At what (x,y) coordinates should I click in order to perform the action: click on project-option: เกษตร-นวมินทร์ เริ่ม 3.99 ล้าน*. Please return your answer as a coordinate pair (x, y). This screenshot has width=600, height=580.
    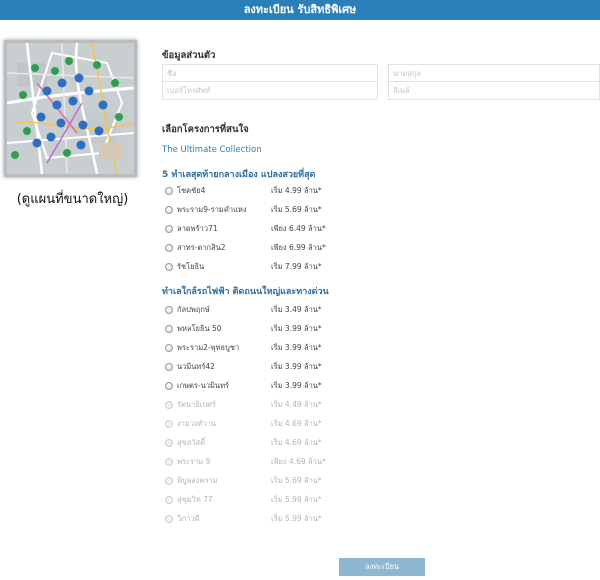
    Looking at the image, I should click on (243, 386).